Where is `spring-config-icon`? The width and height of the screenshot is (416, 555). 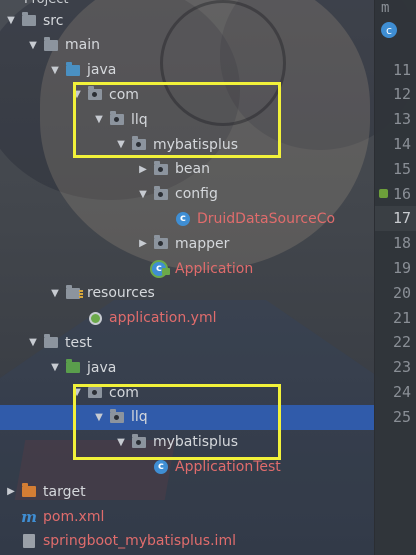
spring-config-icon is located at coordinates (95, 318).